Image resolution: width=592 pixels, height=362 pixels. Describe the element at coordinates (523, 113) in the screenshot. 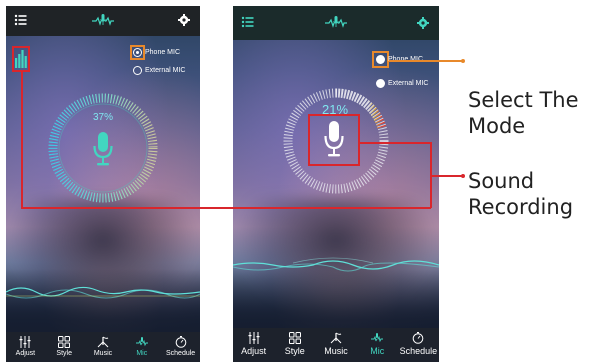

I see `callout-select-mode: Select The Mode` at that location.